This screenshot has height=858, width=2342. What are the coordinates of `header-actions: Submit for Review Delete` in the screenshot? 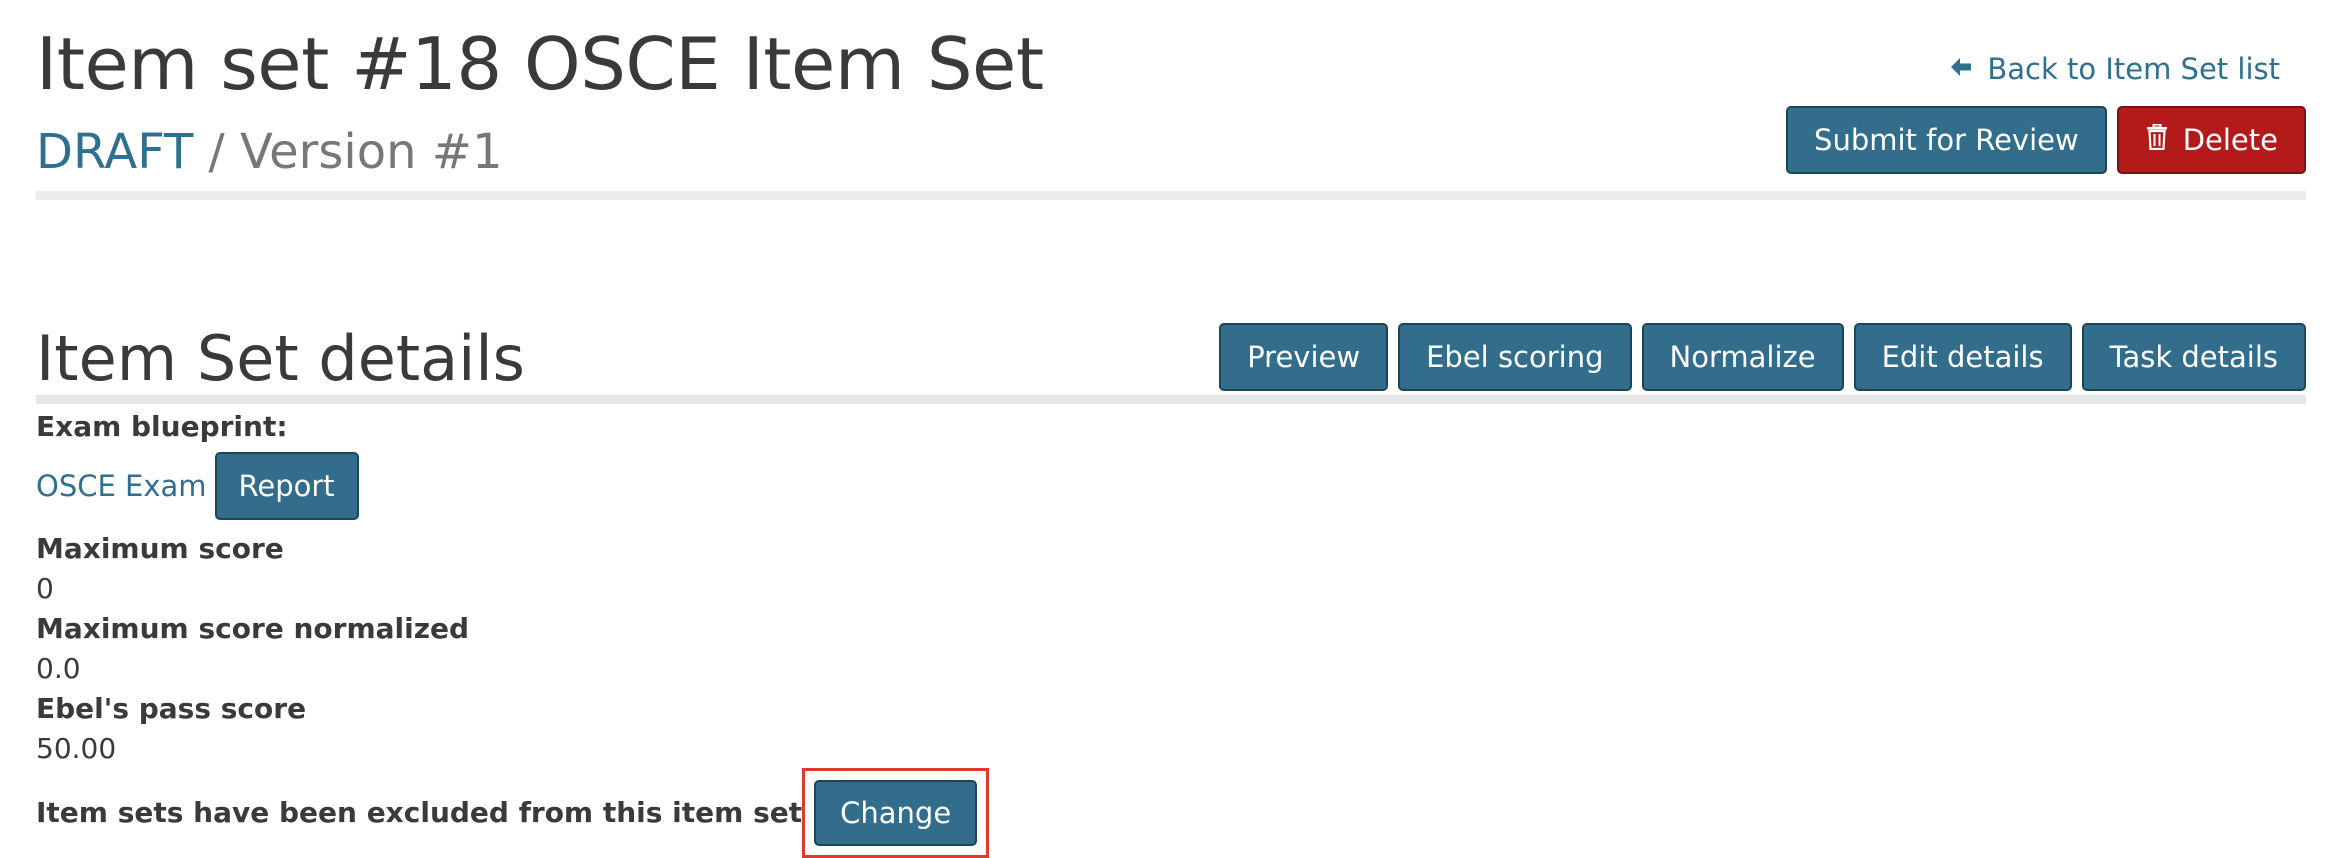 It's located at (2046, 140).